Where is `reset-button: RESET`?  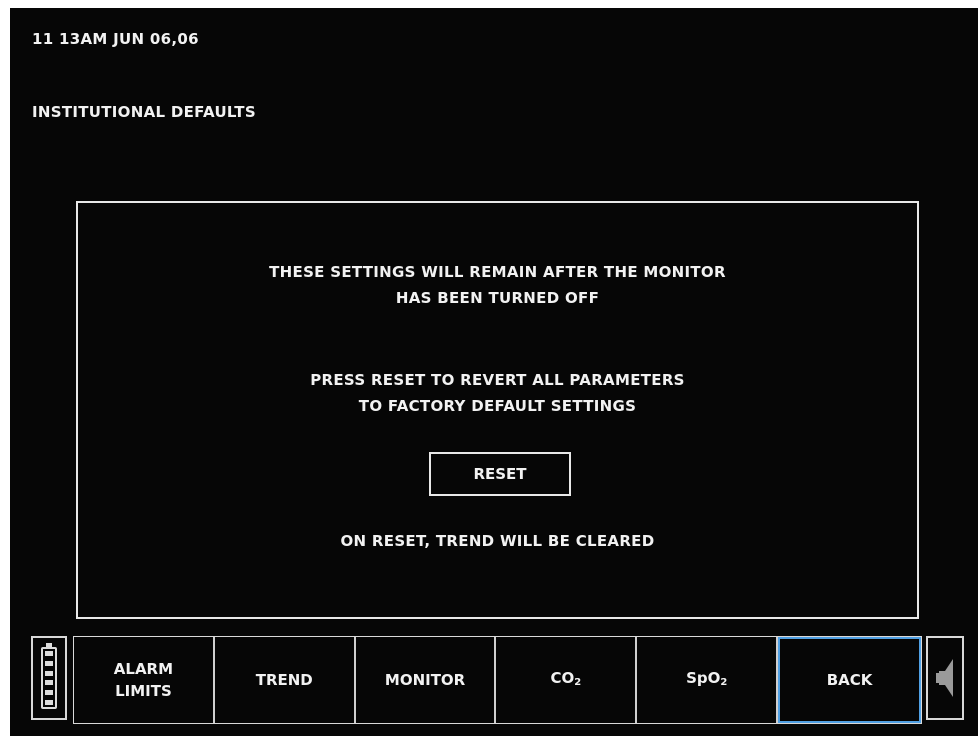 reset-button: RESET is located at coordinates (500, 474).